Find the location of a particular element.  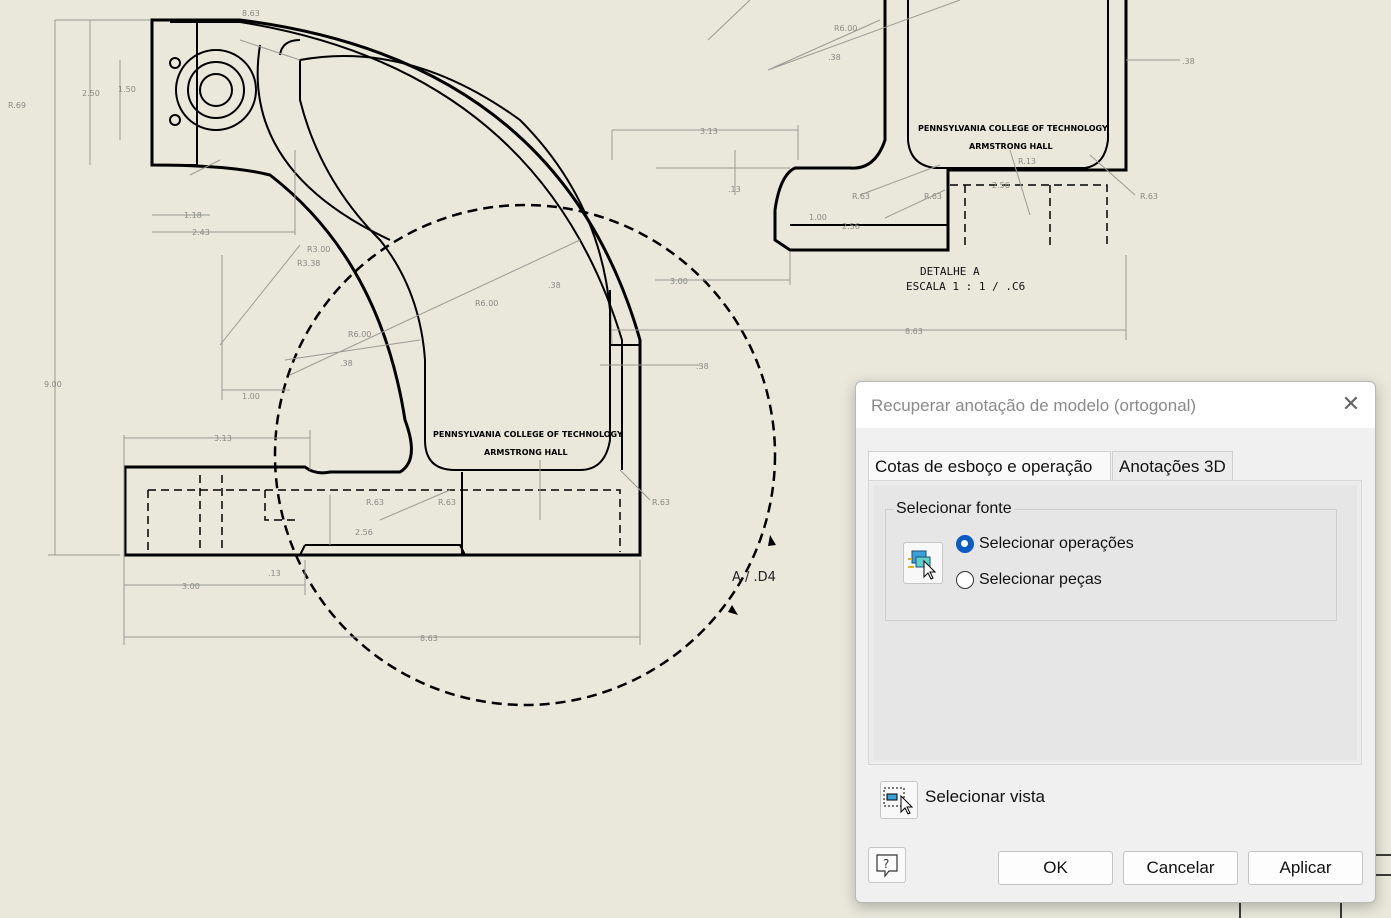

select-view-label: Selecionar vista is located at coordinates (985, 796).